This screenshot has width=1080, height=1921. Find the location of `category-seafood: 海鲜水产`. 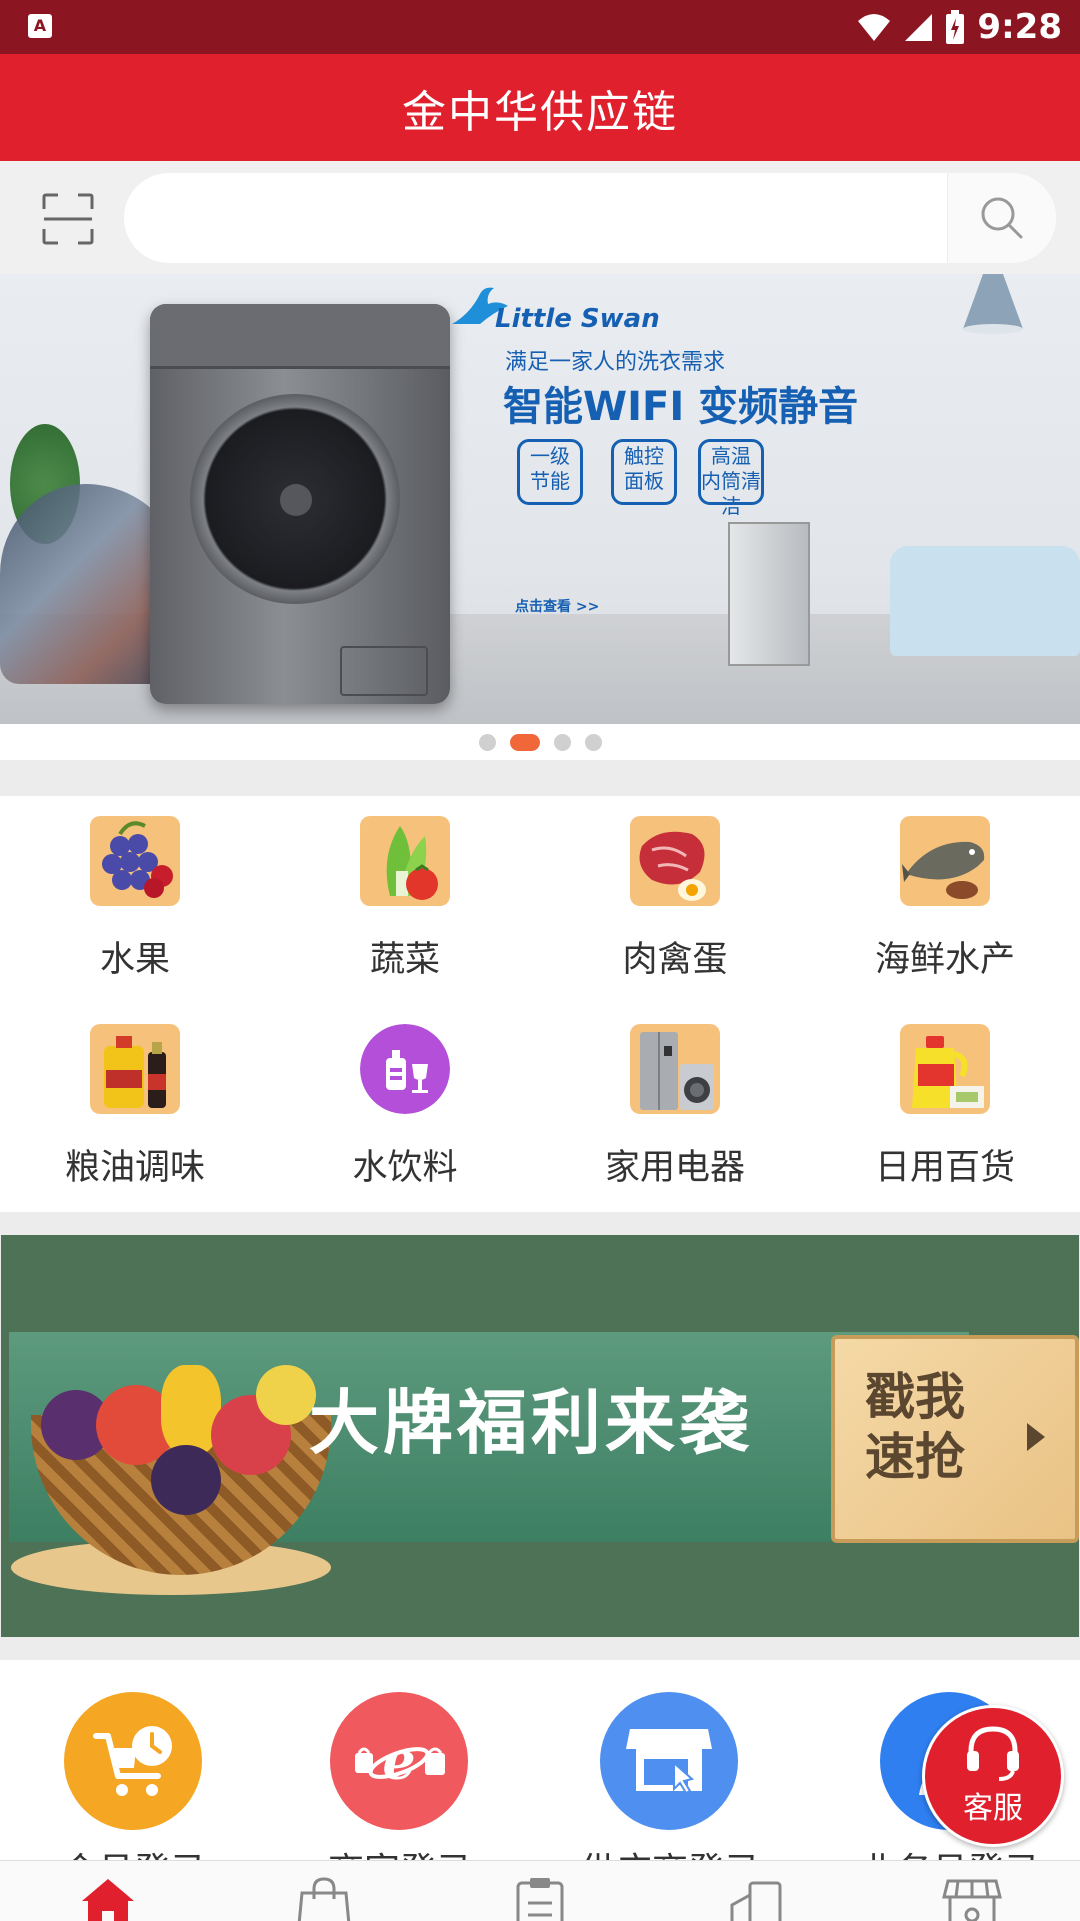

category-seafood: 海鲜水产 is located at coordinates (945, 896).